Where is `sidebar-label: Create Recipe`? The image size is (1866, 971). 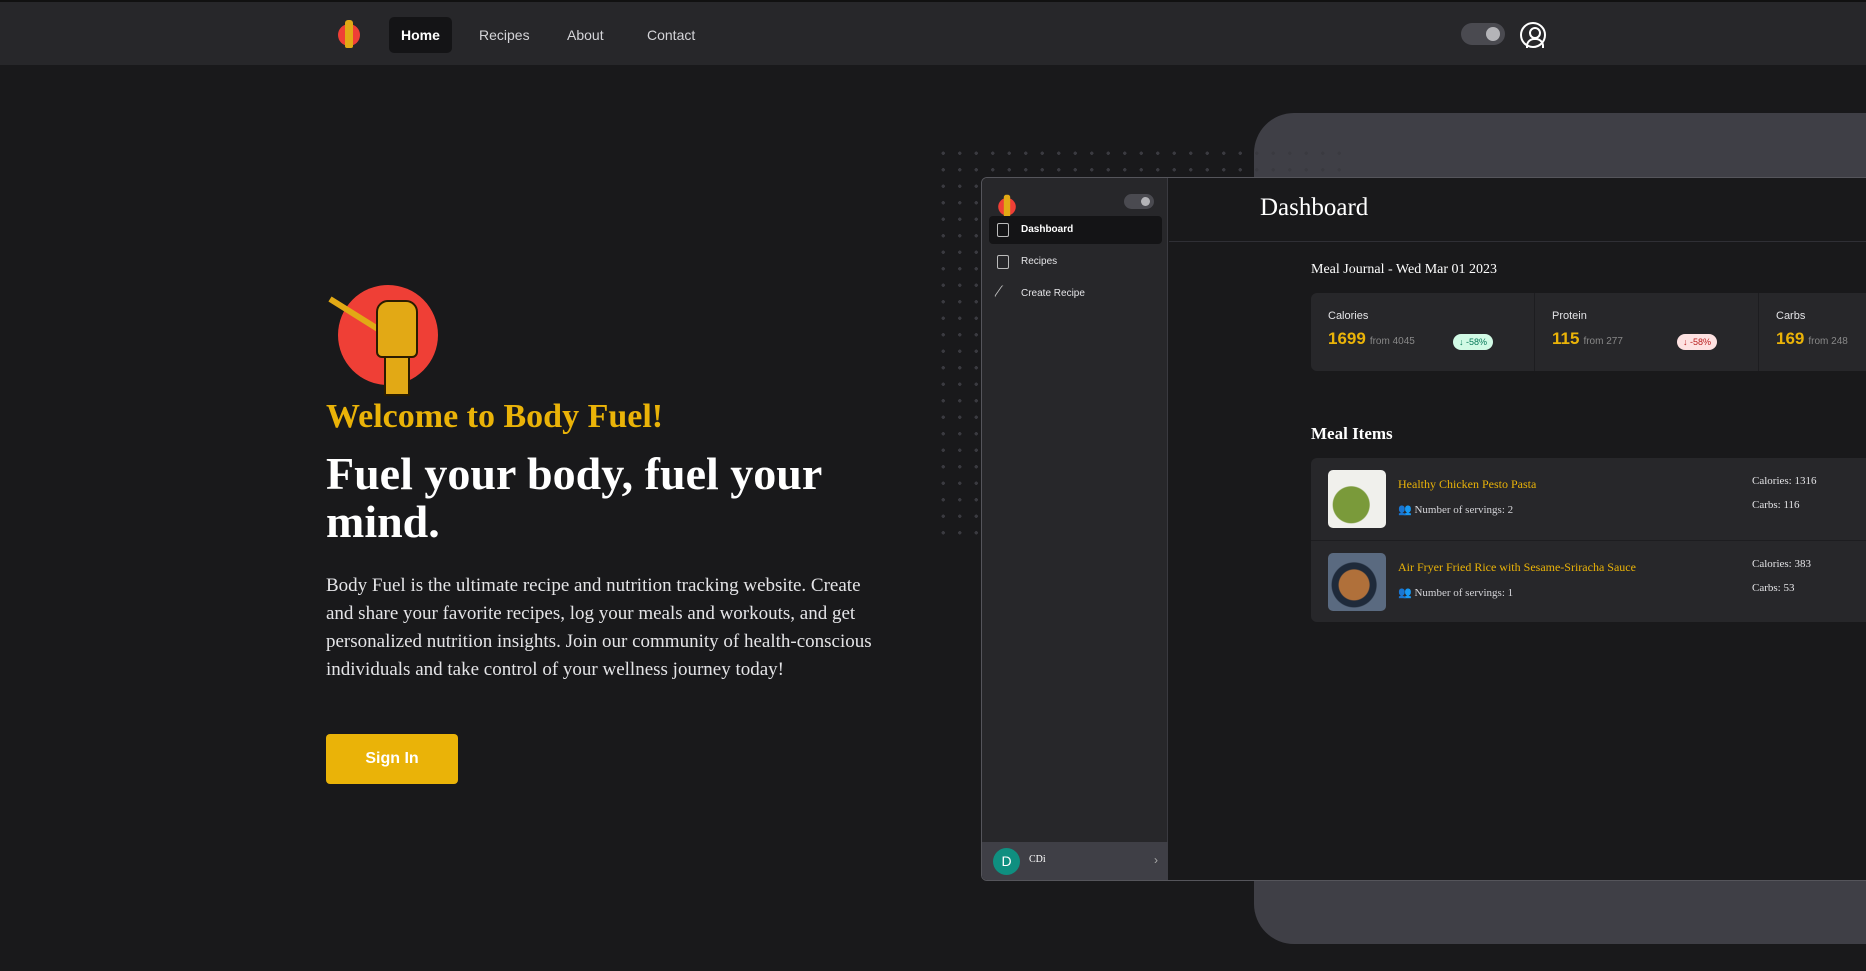
sidebar-label: Create Recipe is located at coordinates (1053, 293).